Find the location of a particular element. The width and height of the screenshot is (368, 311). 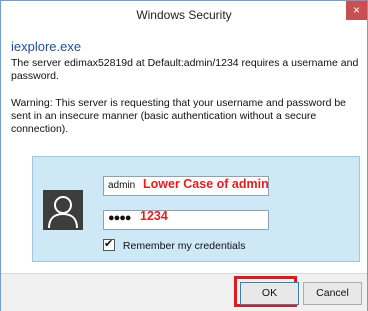

password-value: ●●●● is located at coordinates (120, 218).